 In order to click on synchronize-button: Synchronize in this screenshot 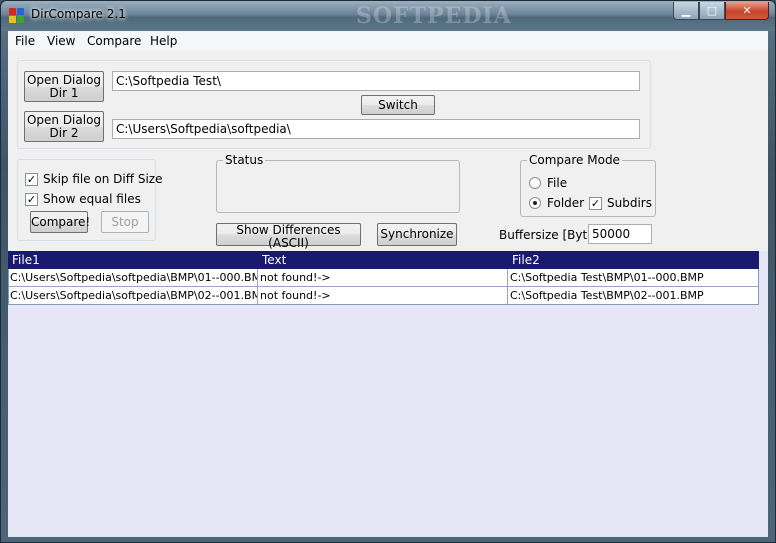, I will do `click(417, 234)`.